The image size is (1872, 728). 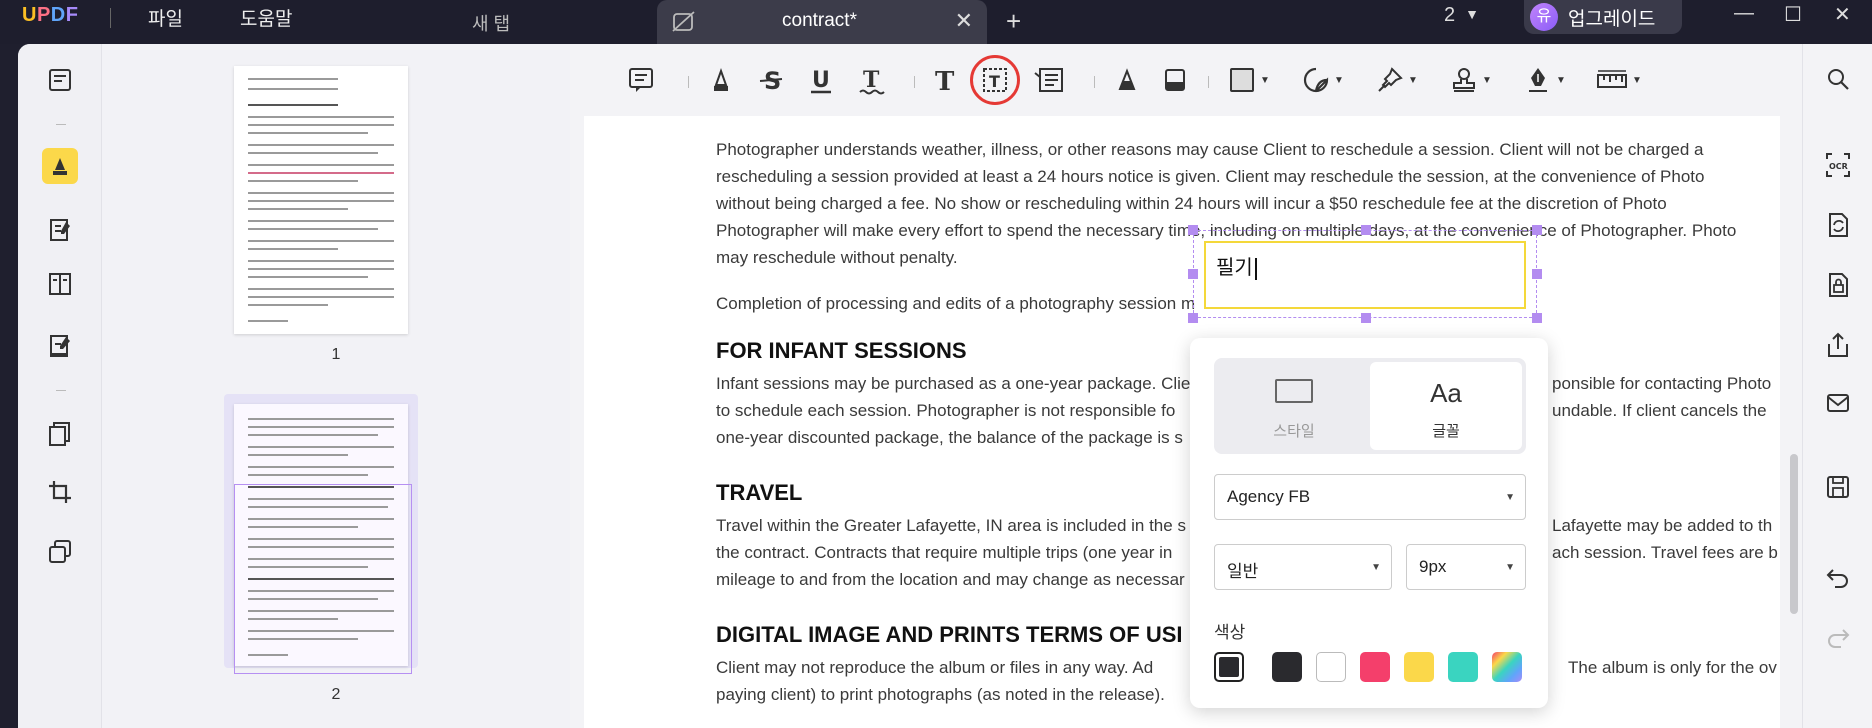 I want to click on font-weight-select: 일반 ▼, so click(x=1303, y=567).